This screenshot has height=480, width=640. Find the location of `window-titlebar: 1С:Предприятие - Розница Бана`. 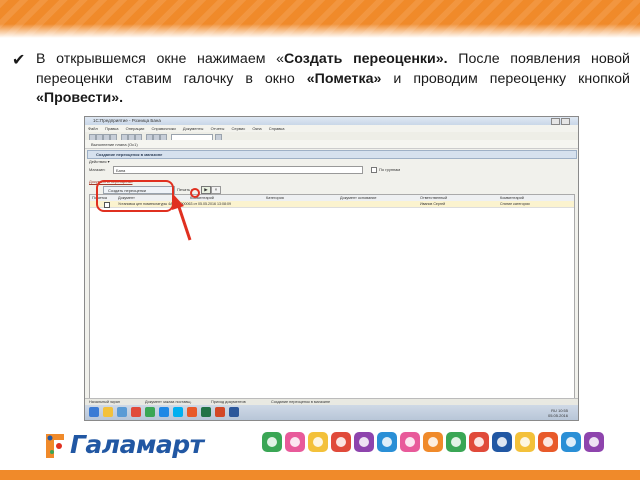

window-titlebar: 1С:Предприятие - Розница Бана is located at coordinates (331, 125).